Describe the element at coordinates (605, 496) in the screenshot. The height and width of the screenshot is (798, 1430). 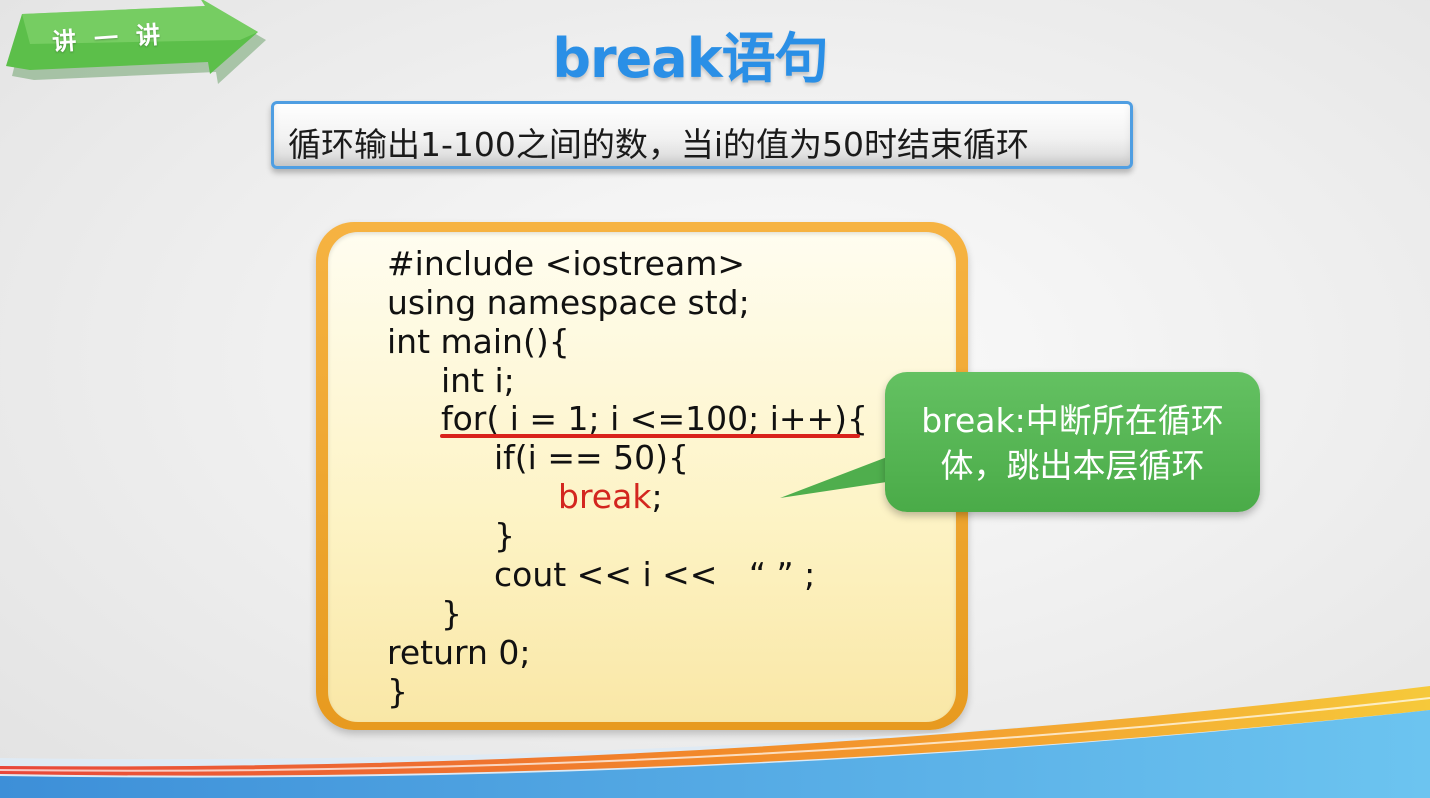
I see `break-keyword: break` at that location.